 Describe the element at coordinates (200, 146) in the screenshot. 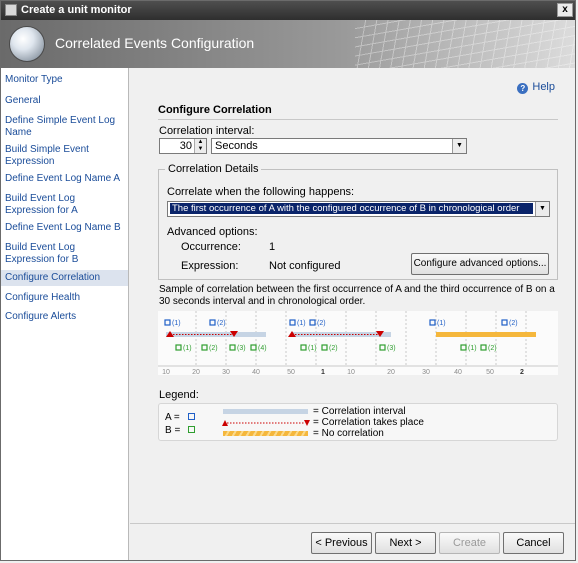

I see `spinner-arrows-icon: ▲ ▼` at that location.